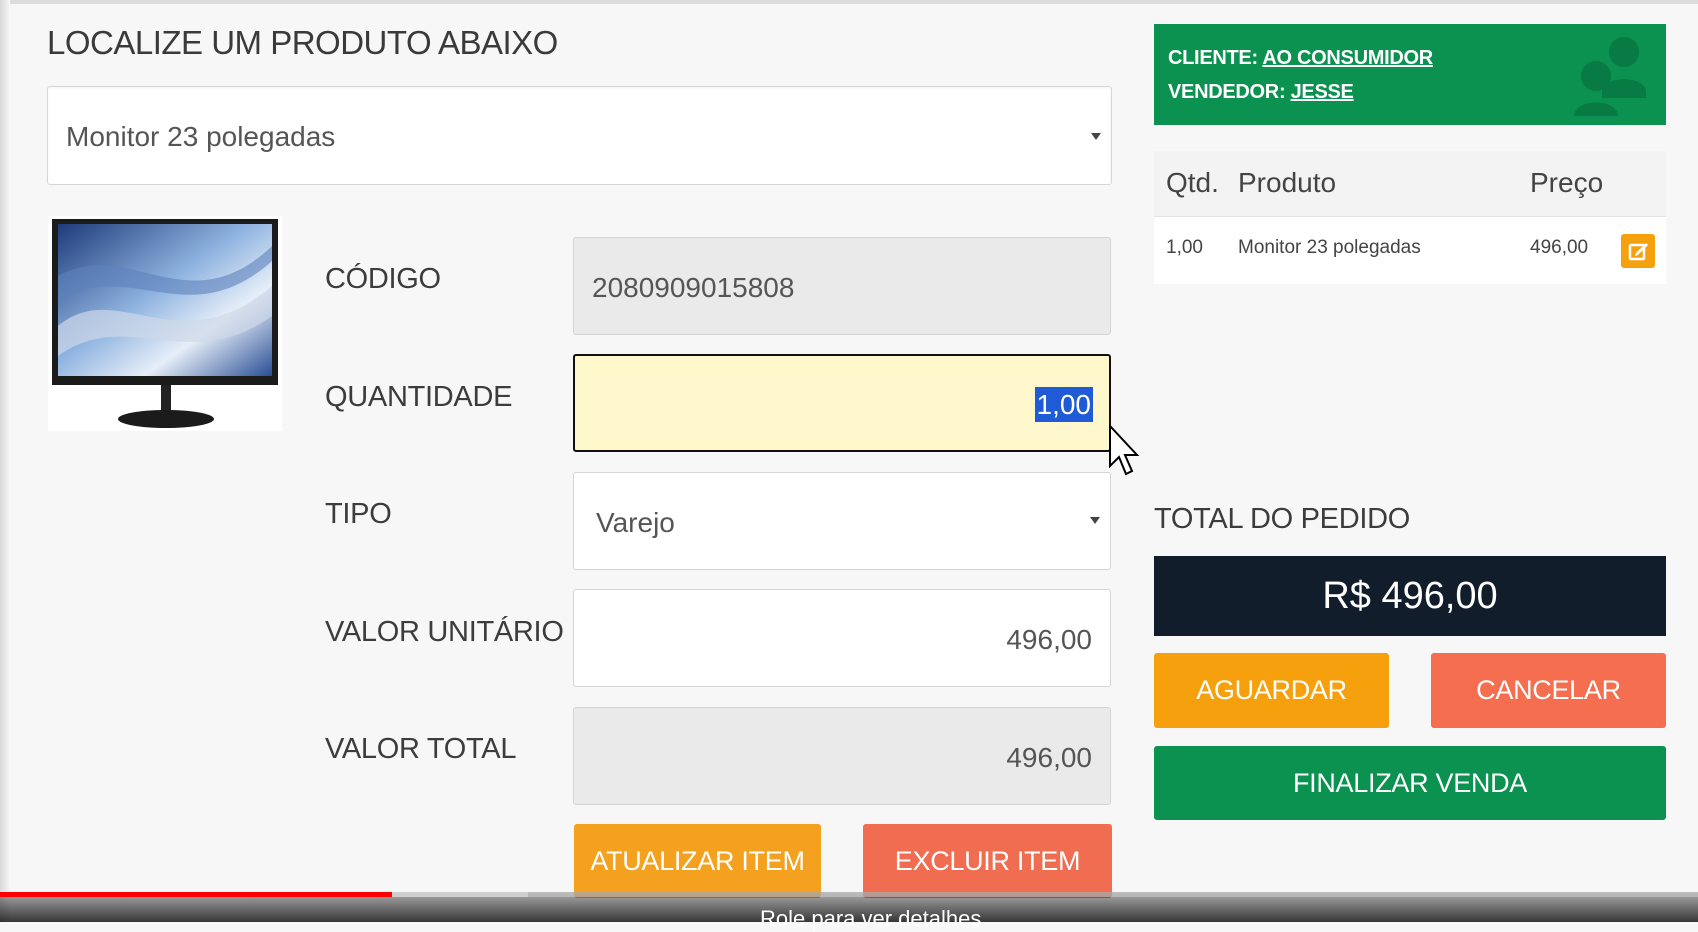 The height and width of the screenshot is (932, 1698). I want to click on items-table-header: Qtd. Produto Preço, so click(1410, 184).